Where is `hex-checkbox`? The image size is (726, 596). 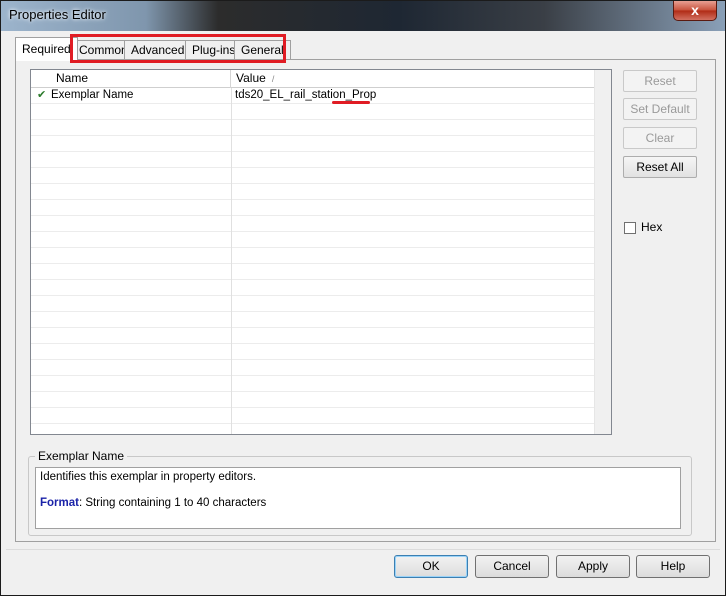 hex-checkbox is located at coordinates (630, 228).